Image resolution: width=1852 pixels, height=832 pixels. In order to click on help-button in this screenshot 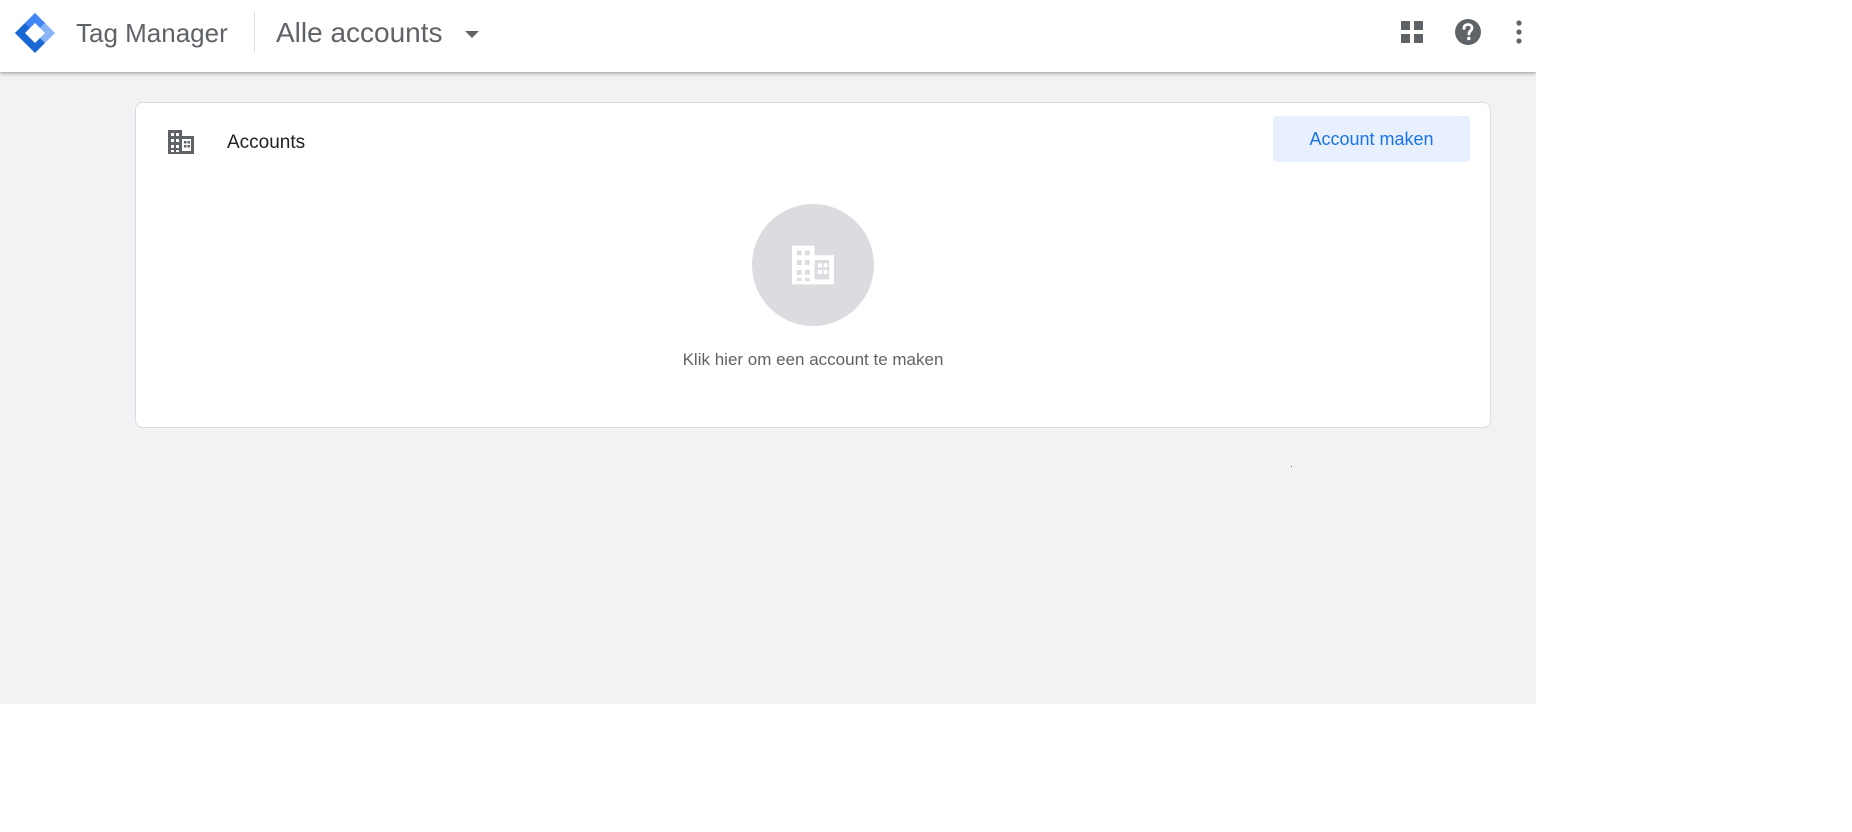, I will do `click(1468, 32)`.